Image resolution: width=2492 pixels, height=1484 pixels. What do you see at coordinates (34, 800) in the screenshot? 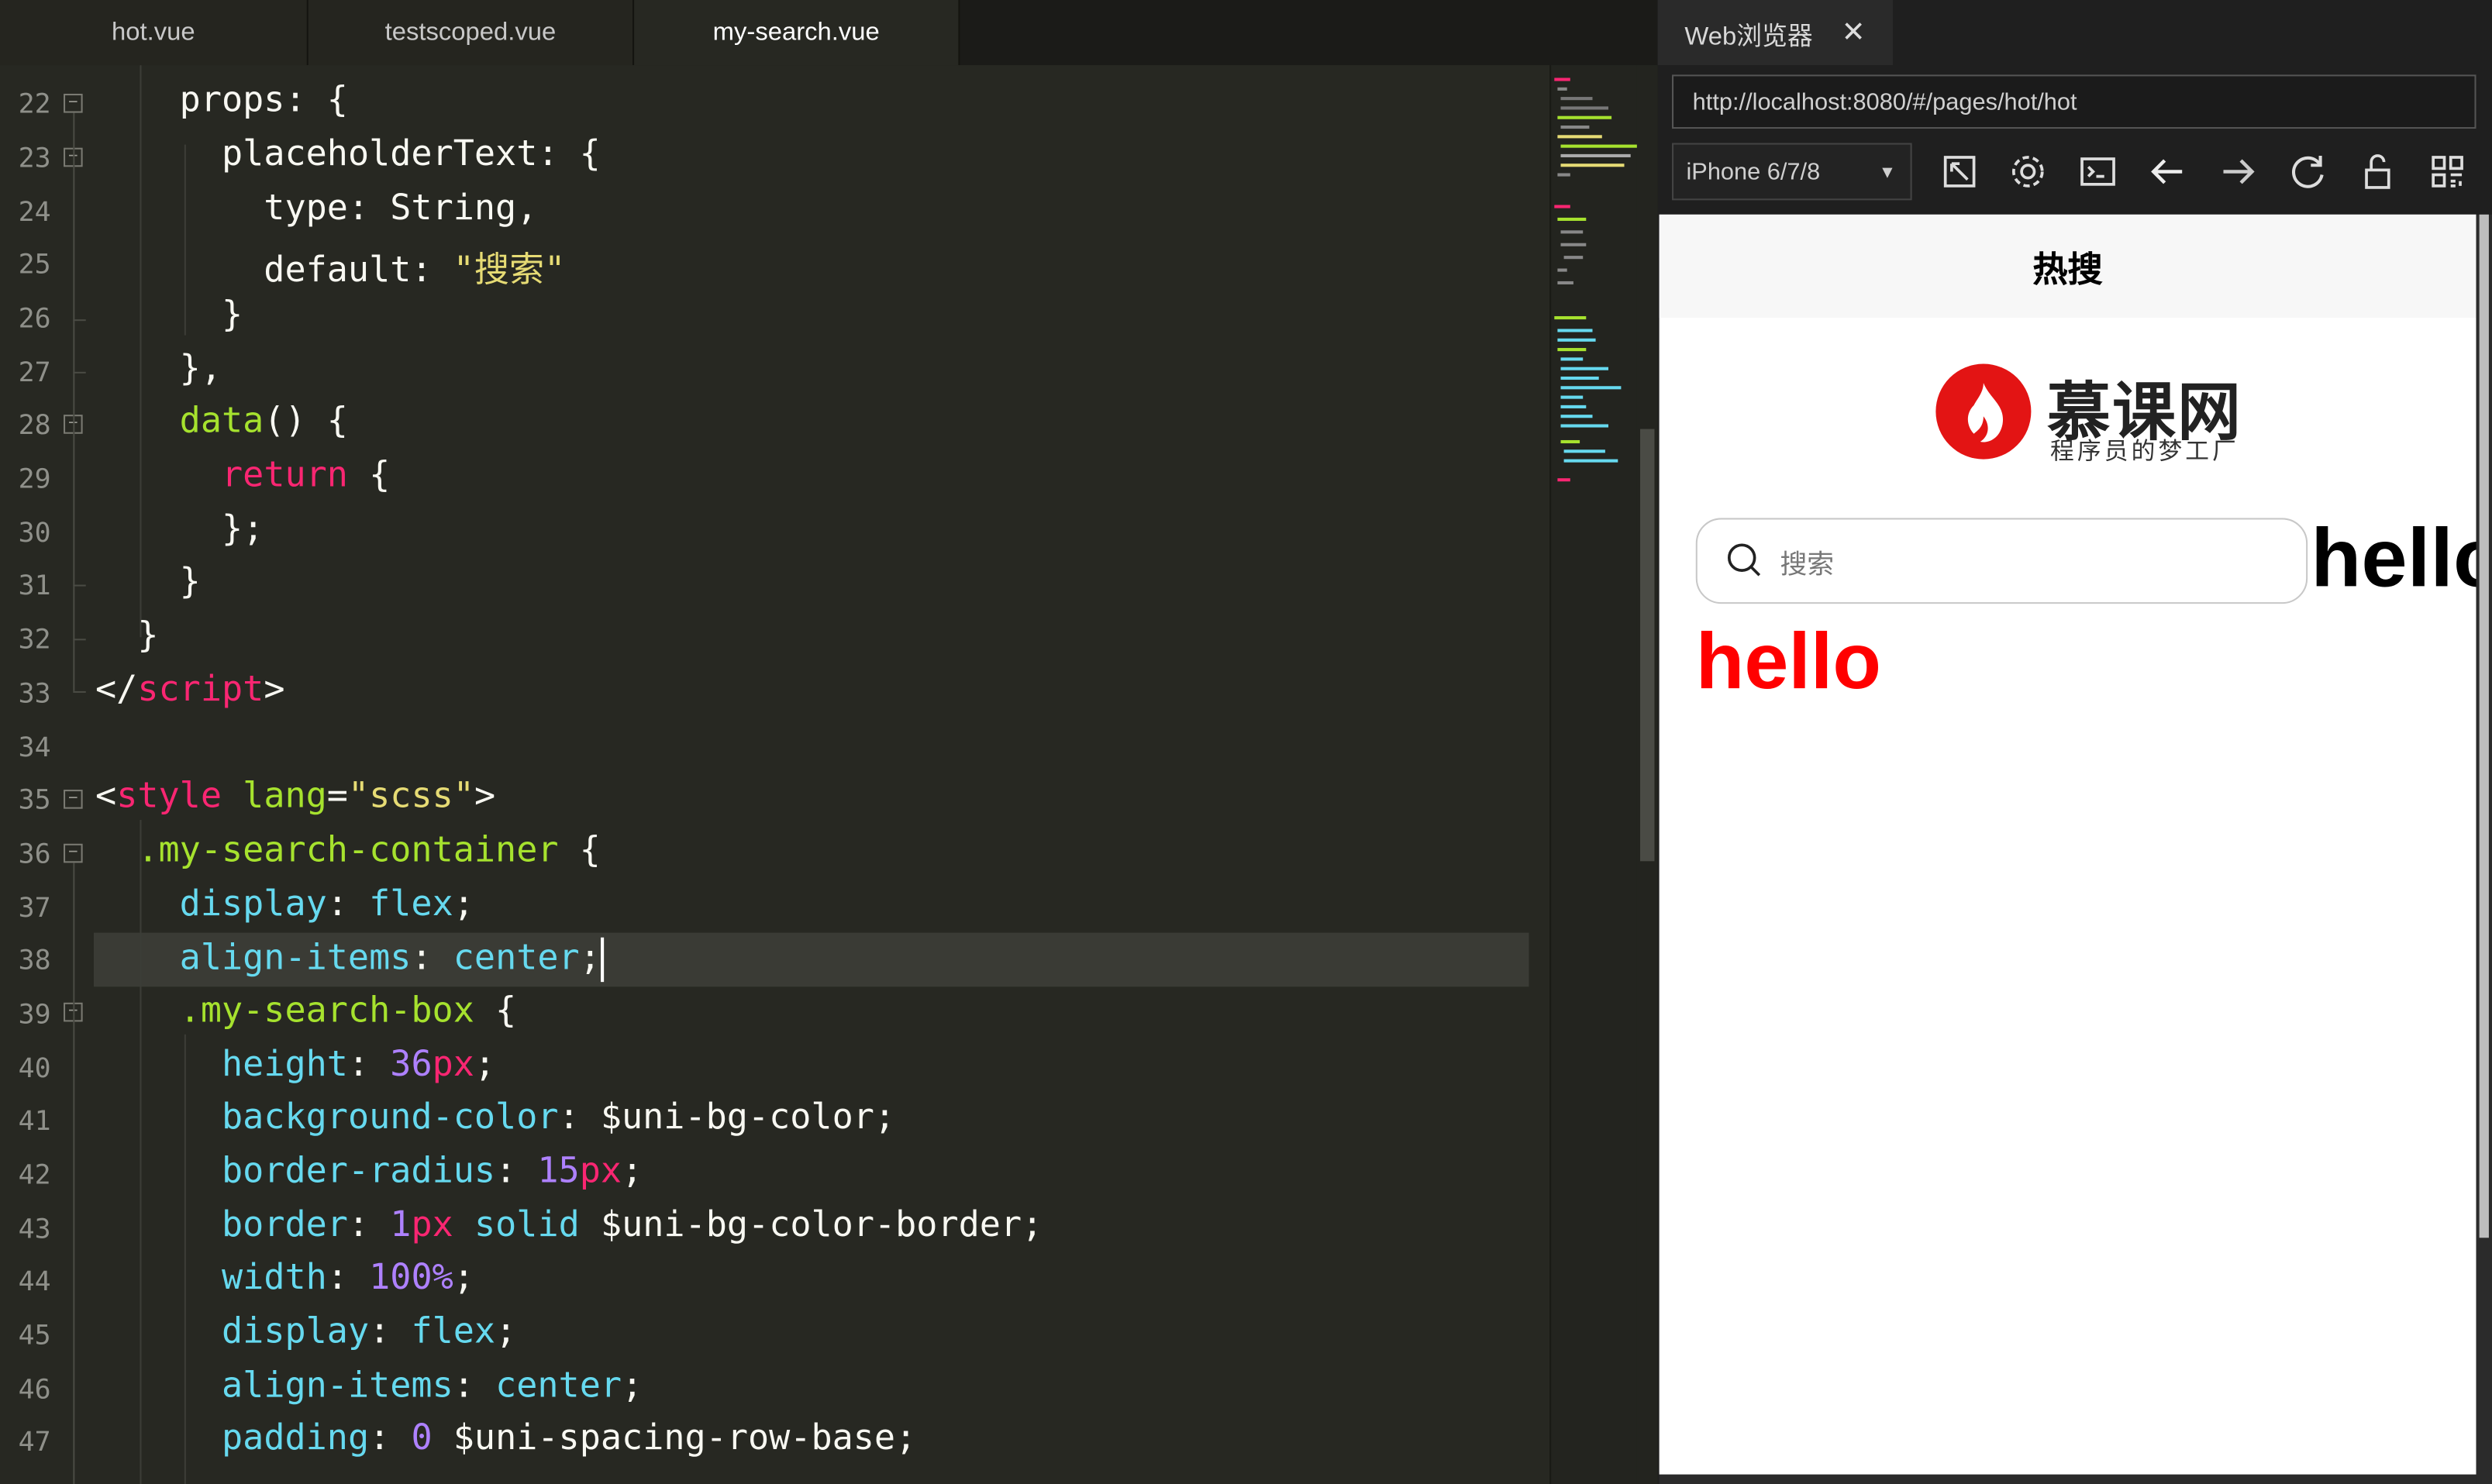
I see `line-number: 35` at bounding box center [34, 800].